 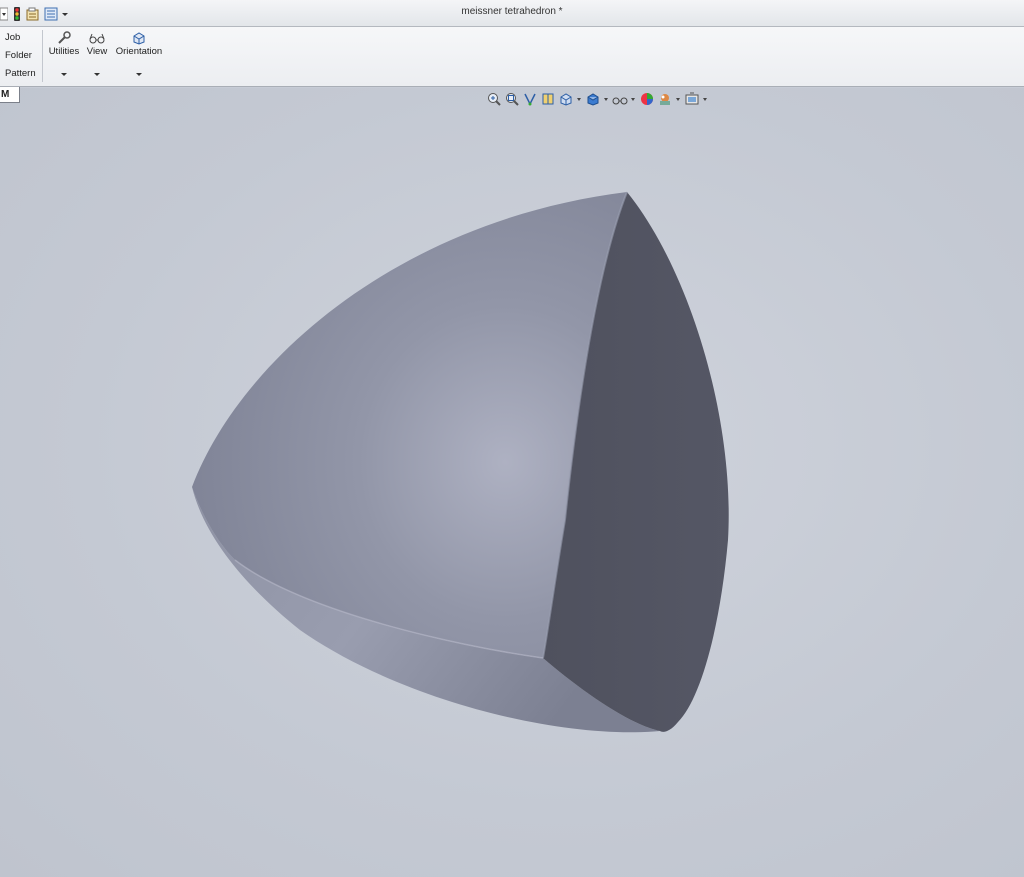 I want to click on heads-up-view-toolbar, so click(x=598, y=99).